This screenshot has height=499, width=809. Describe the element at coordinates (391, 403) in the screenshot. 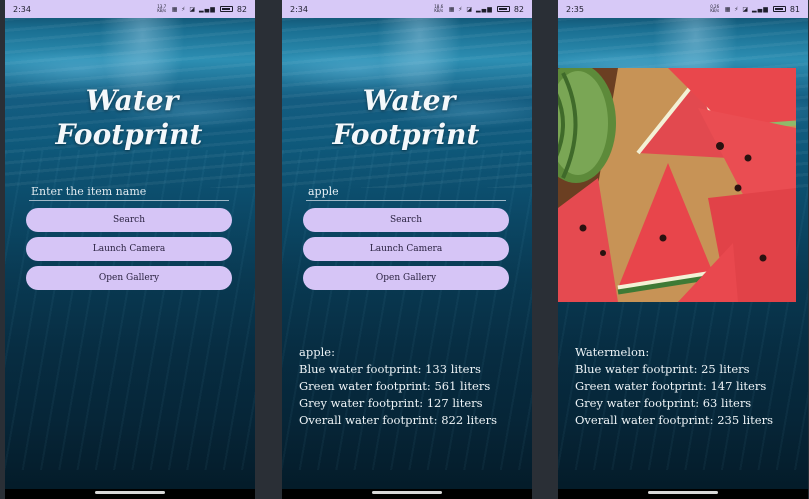

I see `result-grey-footprint: Grey water footprint: 127 liters` at that location.